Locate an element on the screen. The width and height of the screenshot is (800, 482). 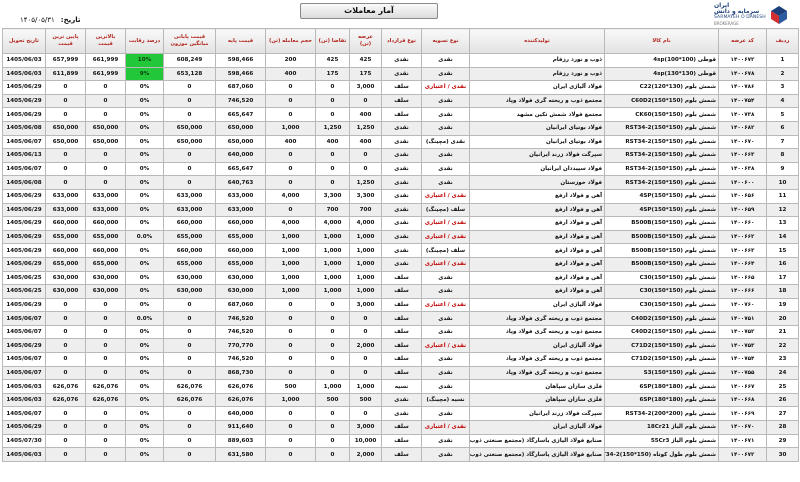
table-cell: نسیه (مچینگ) is located at coordinates (445, 400).